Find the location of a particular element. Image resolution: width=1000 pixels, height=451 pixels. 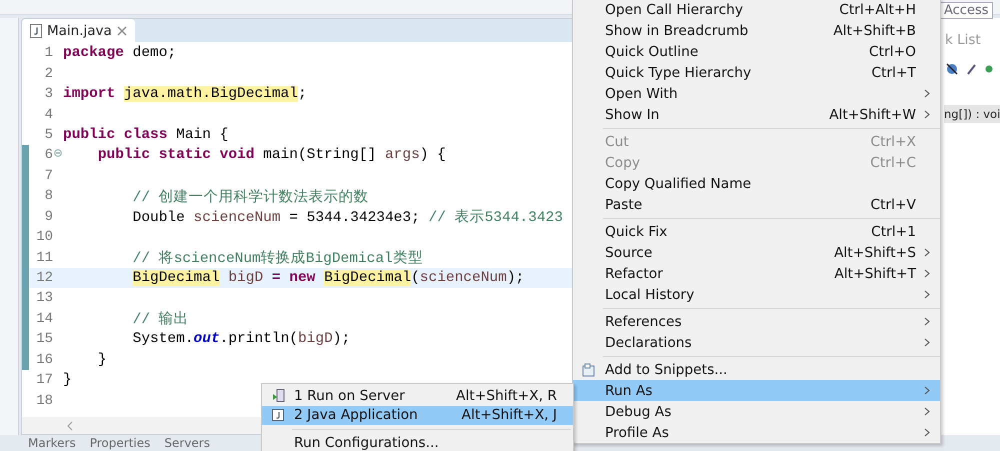

globe-icon is located at coordinates (952, 69).